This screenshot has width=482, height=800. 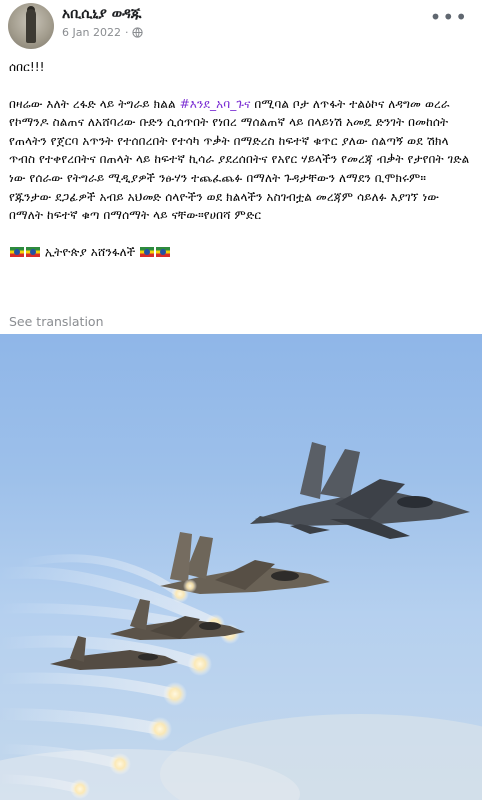 I want to click on hashtag-link: #እንደ_አባ_ጉና, so click(x=215, y=104).